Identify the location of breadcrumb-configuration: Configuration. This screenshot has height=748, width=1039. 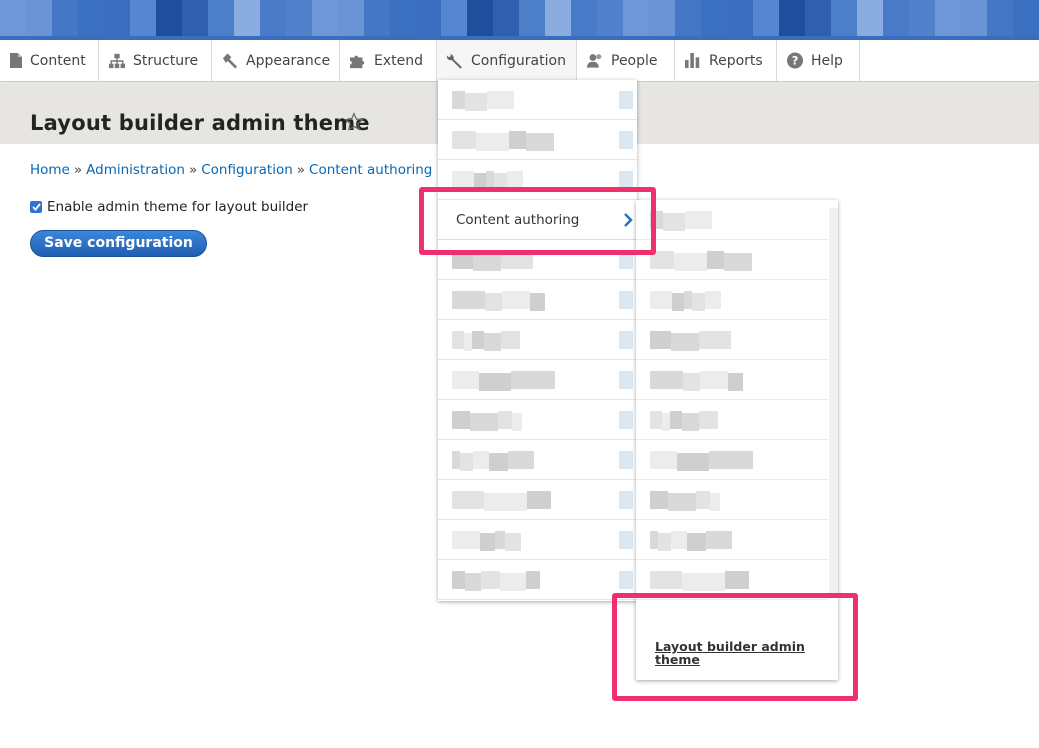
(247, 170).